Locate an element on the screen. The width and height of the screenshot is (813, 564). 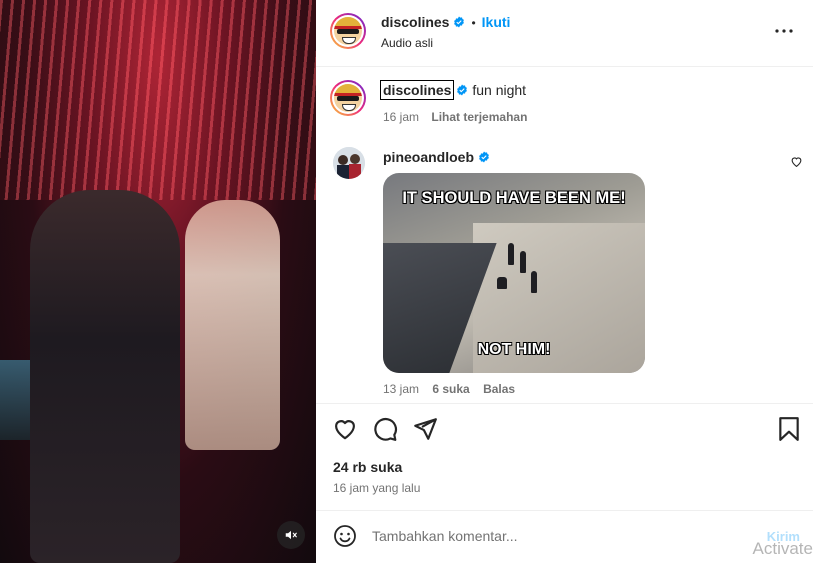
comment-meta: 13 jam 6 suka Balas is located at coordinates (449, 389).